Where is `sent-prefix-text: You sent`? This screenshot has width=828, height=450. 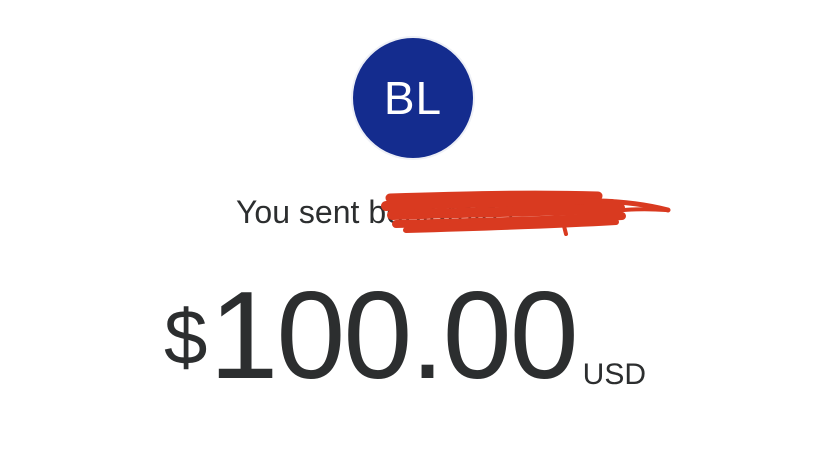 sent-prefix-text: You sent is located at coordinates (298, 212).